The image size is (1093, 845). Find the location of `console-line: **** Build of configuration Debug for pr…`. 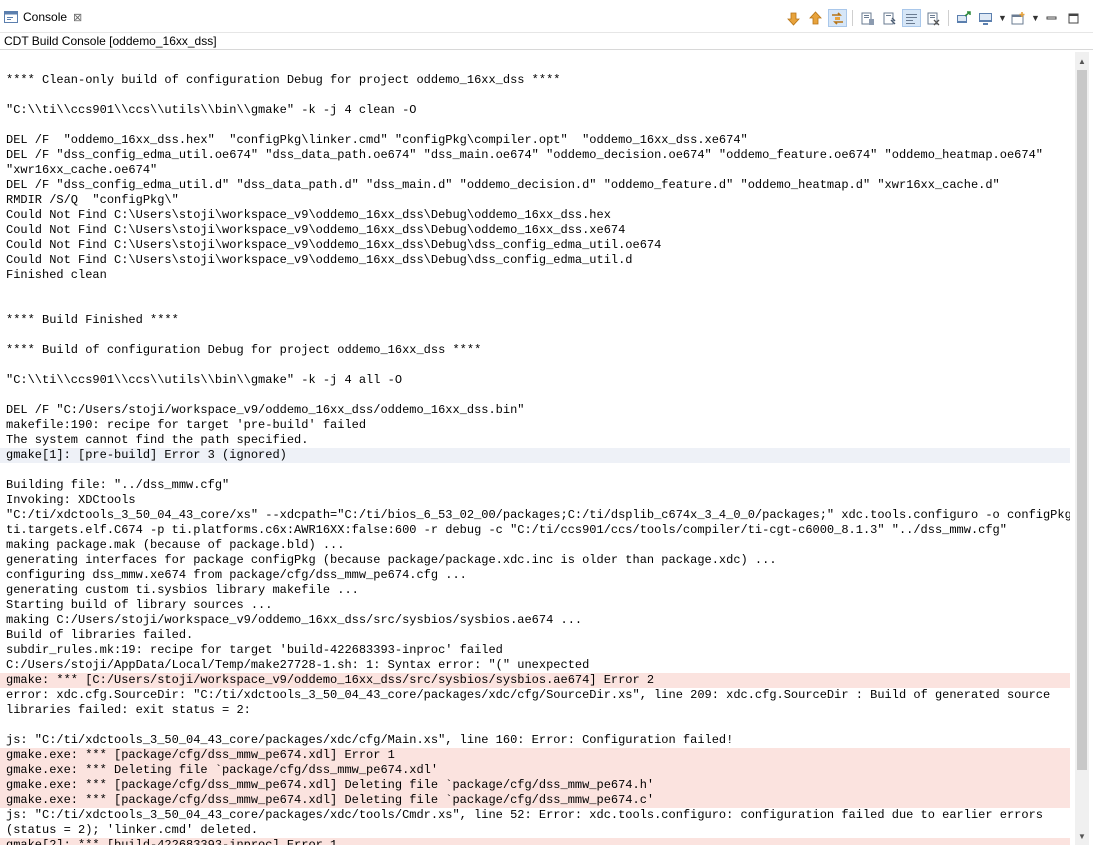

console-line: **** Build of configuration Debug for pr… is located at coordinates (244, 350).